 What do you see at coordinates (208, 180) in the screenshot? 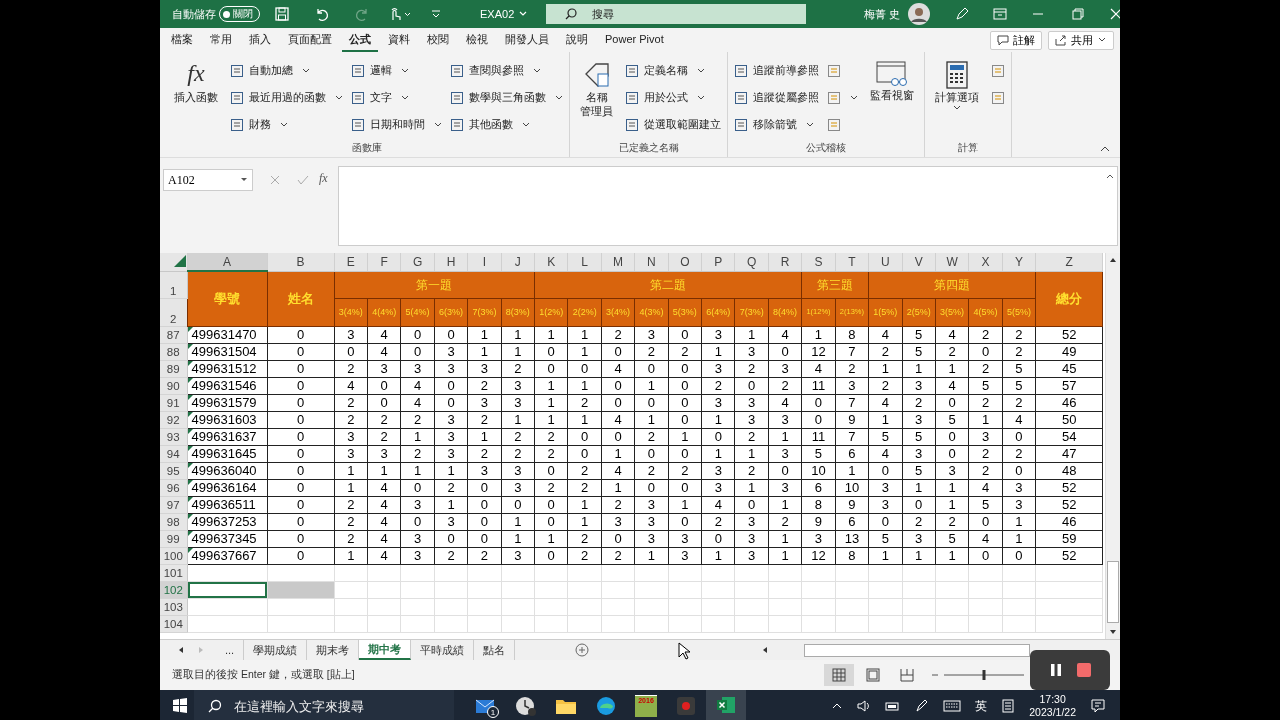
I see `name-box: A102` at bounding box center [208, 180].